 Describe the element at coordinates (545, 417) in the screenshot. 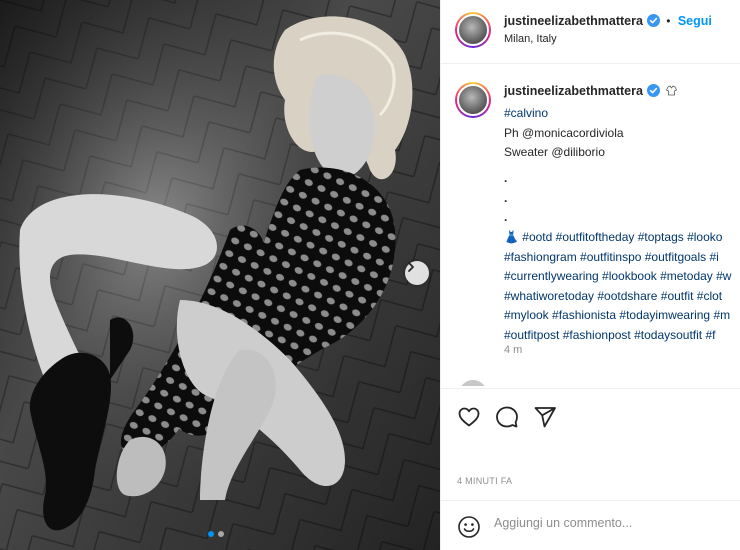

I see `paper-plane-icon` at that location.